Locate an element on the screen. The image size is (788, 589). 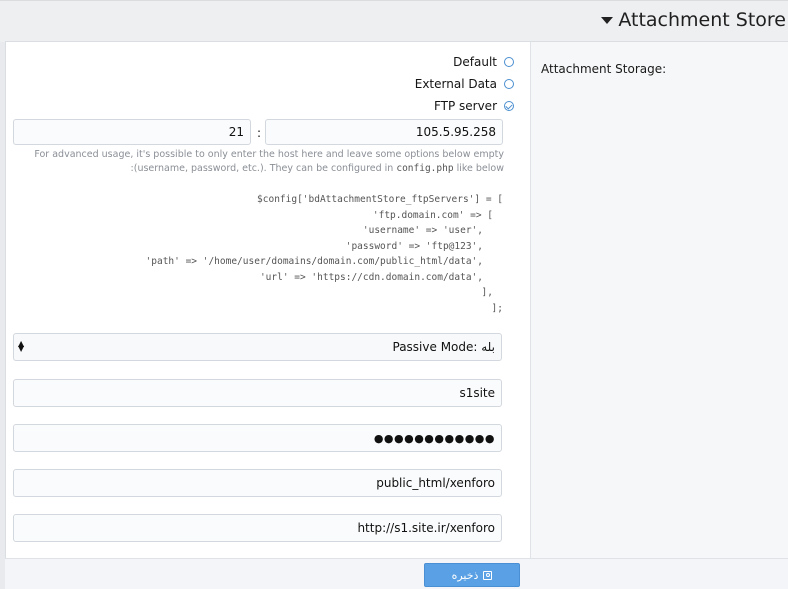
radio-default-label: Default is located at coordinates (475, 62).